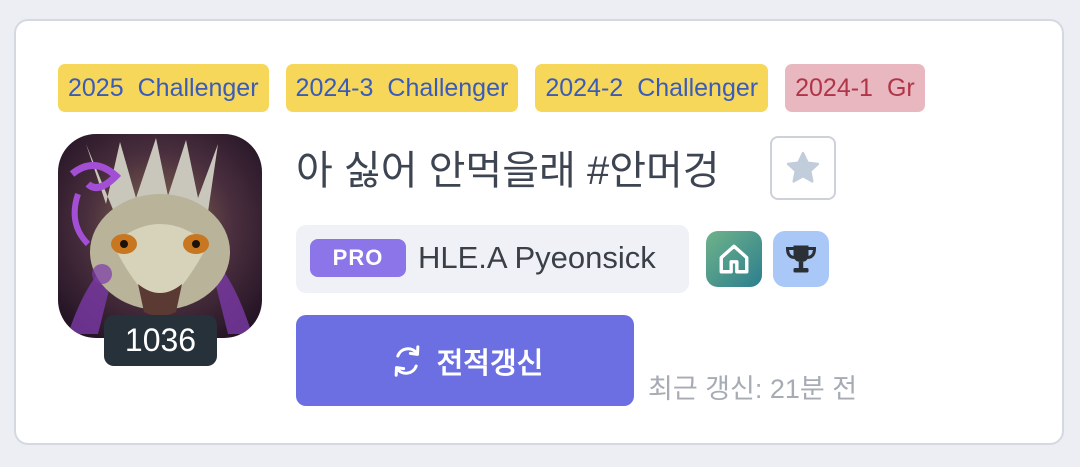  I want to click on pro-badge: PRO, so click(358, 258).